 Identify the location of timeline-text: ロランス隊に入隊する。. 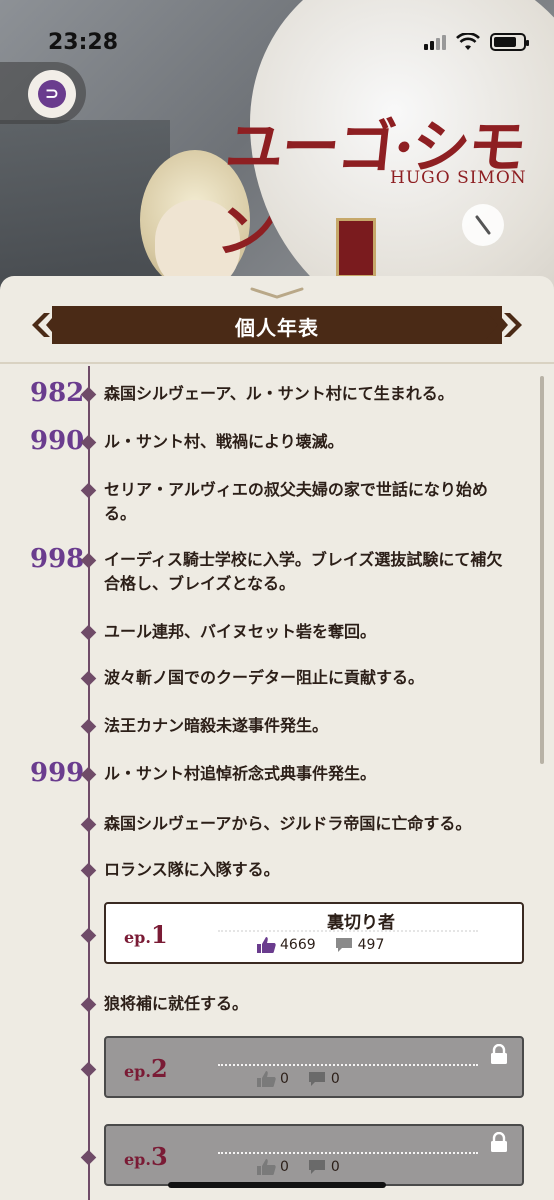
(192, 869).